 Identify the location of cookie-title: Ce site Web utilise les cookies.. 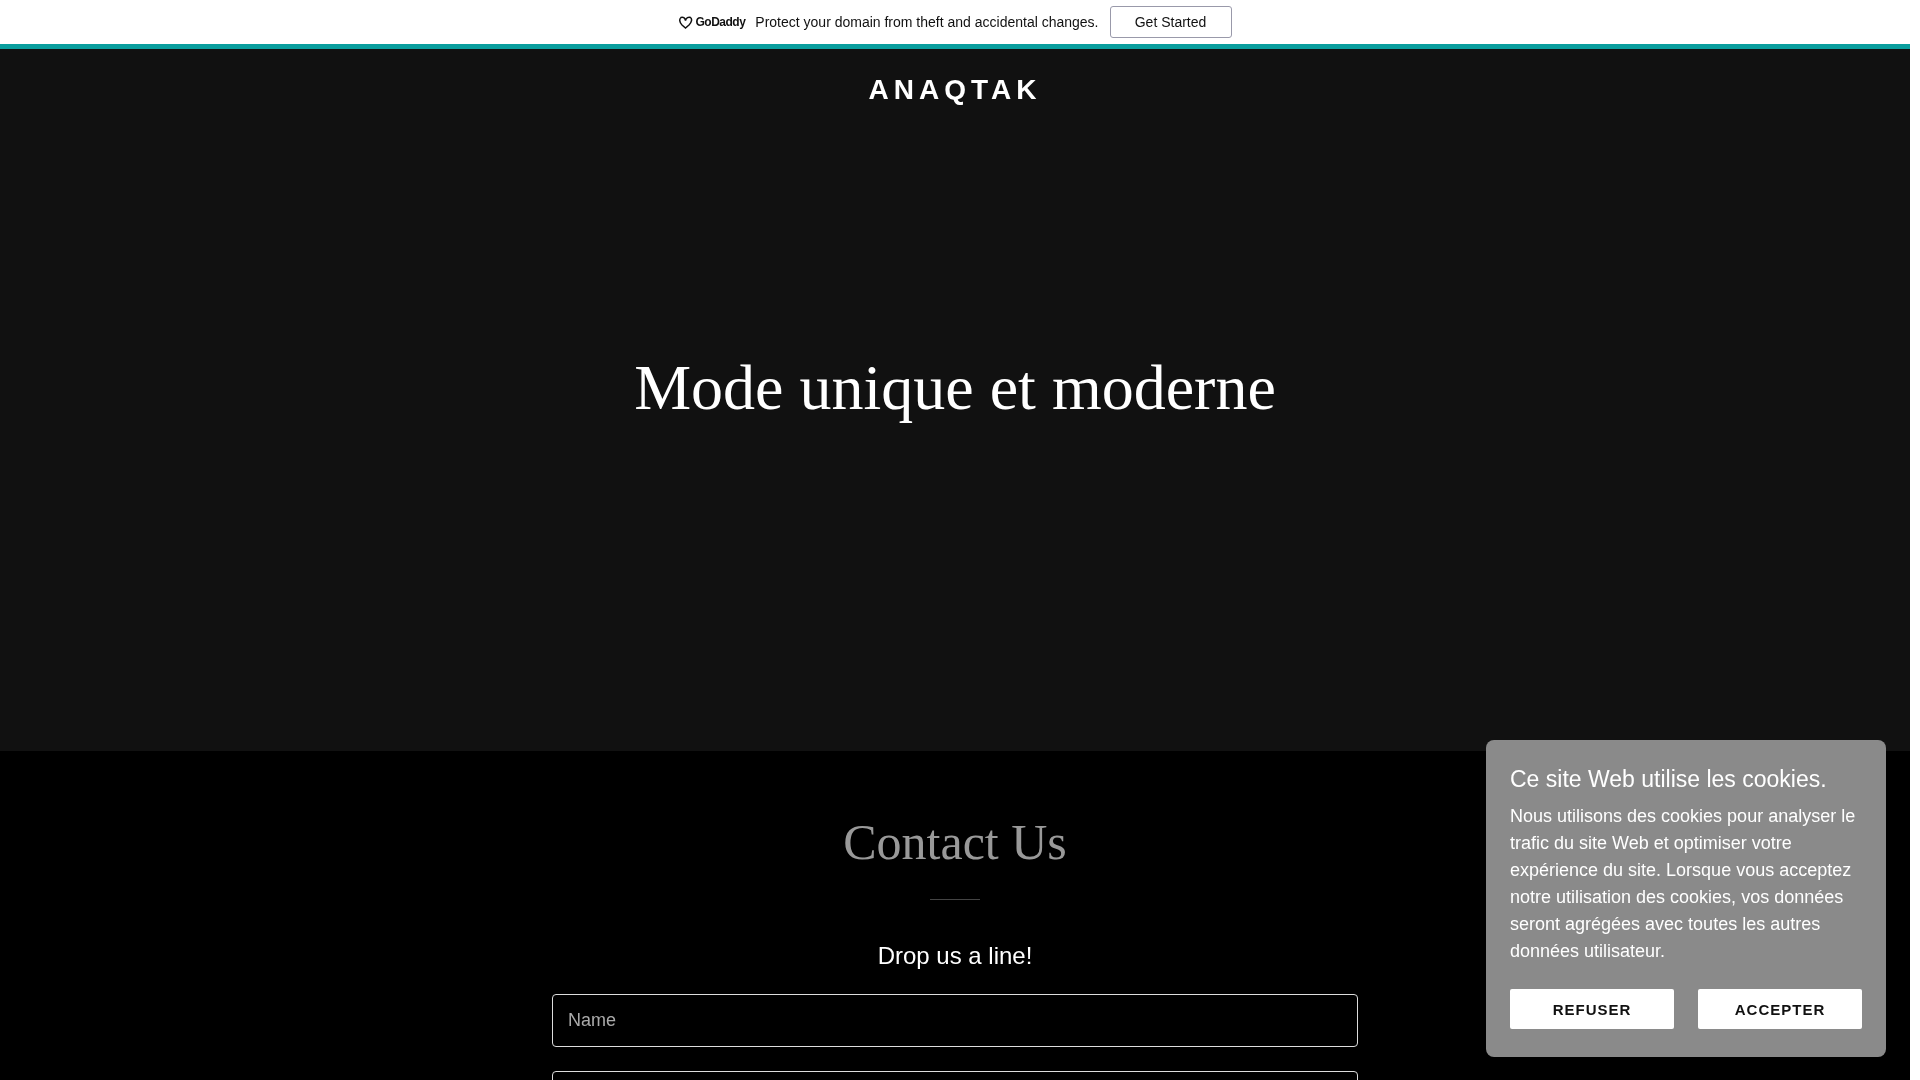
(1669, 779).